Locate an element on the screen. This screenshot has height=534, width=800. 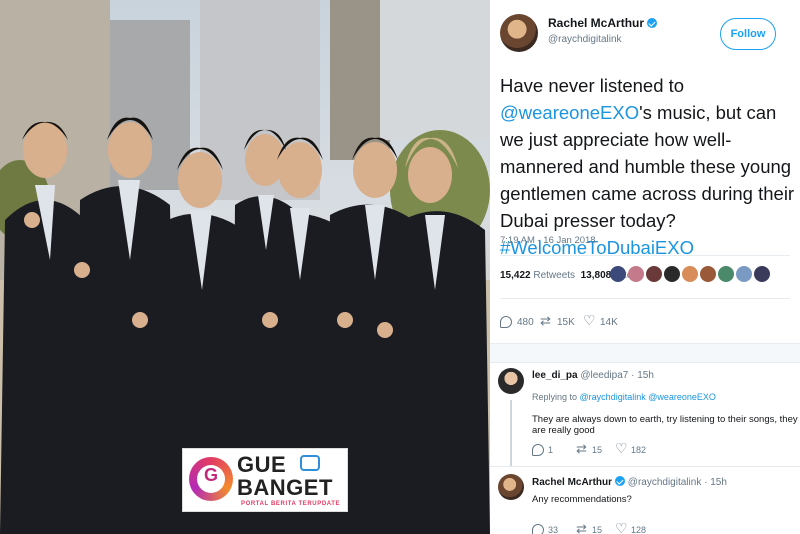
reply-author-row: lee_di_pa @leedipa7 · 15h is located at coordinates (593, 375).